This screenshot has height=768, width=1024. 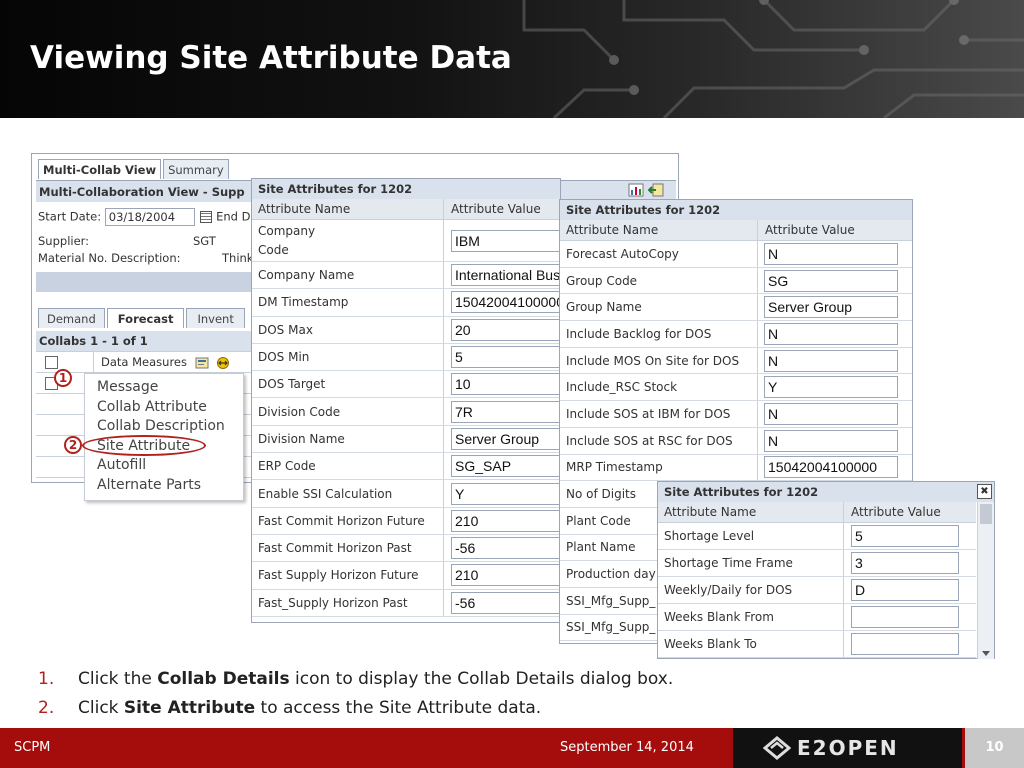 I want to click on tab-inventory: Invent, so click(x=215, y=318).